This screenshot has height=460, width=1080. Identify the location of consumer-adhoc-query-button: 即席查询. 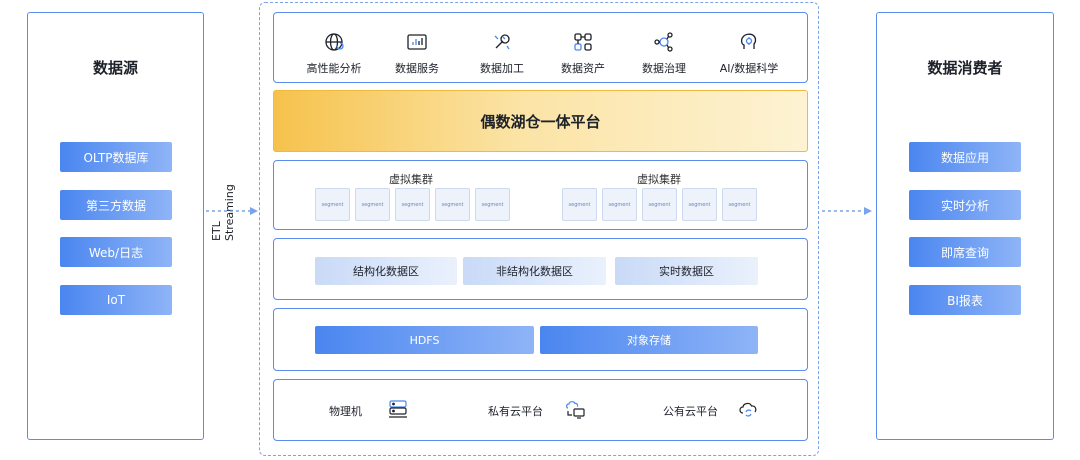
(965, 252).